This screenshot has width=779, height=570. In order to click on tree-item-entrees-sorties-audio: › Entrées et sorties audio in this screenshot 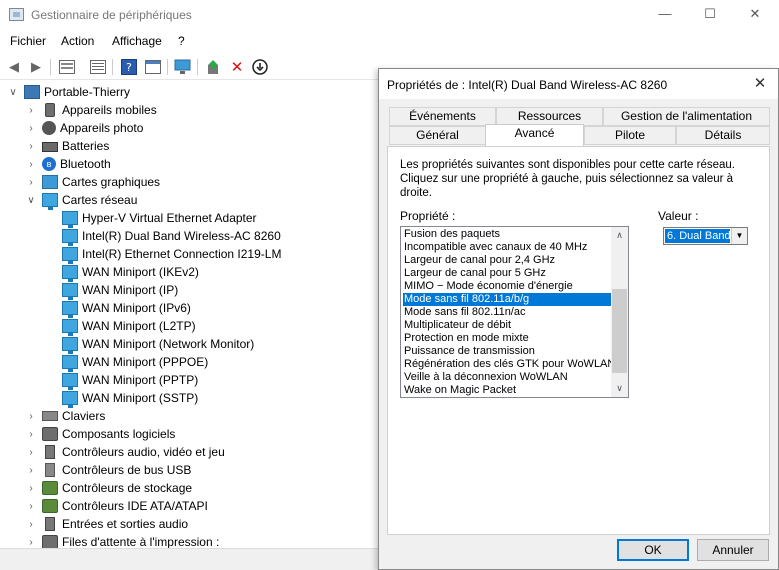, I will do `click(107, 524)`.